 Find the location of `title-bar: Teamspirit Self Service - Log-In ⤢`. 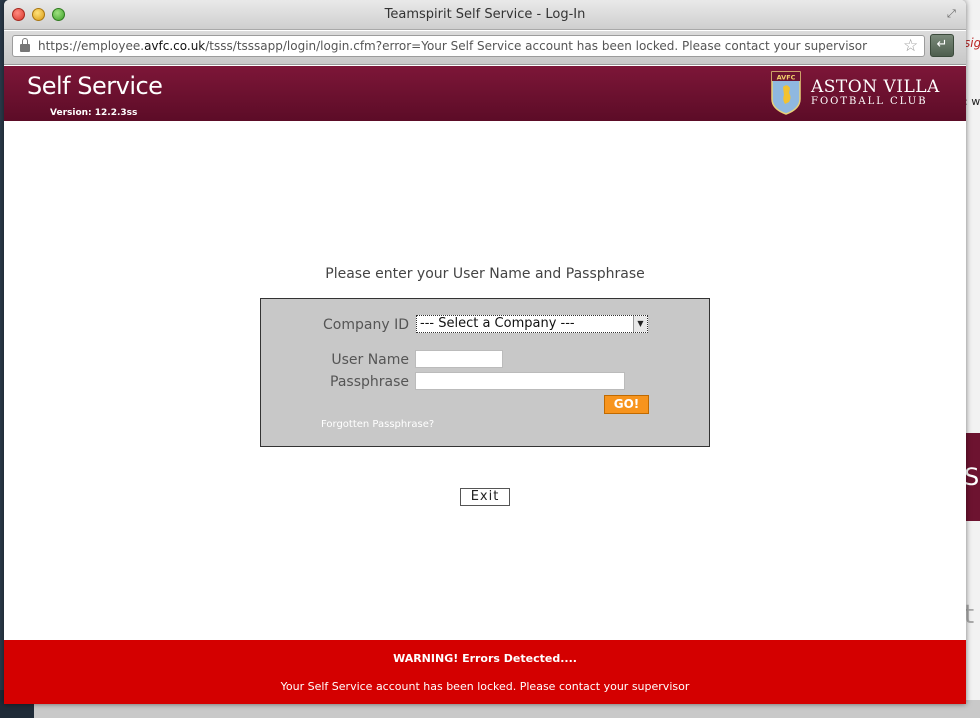

title-bar: Teamspirit Self Service - Log-In ⤢ is located at coordinates (485, 15).